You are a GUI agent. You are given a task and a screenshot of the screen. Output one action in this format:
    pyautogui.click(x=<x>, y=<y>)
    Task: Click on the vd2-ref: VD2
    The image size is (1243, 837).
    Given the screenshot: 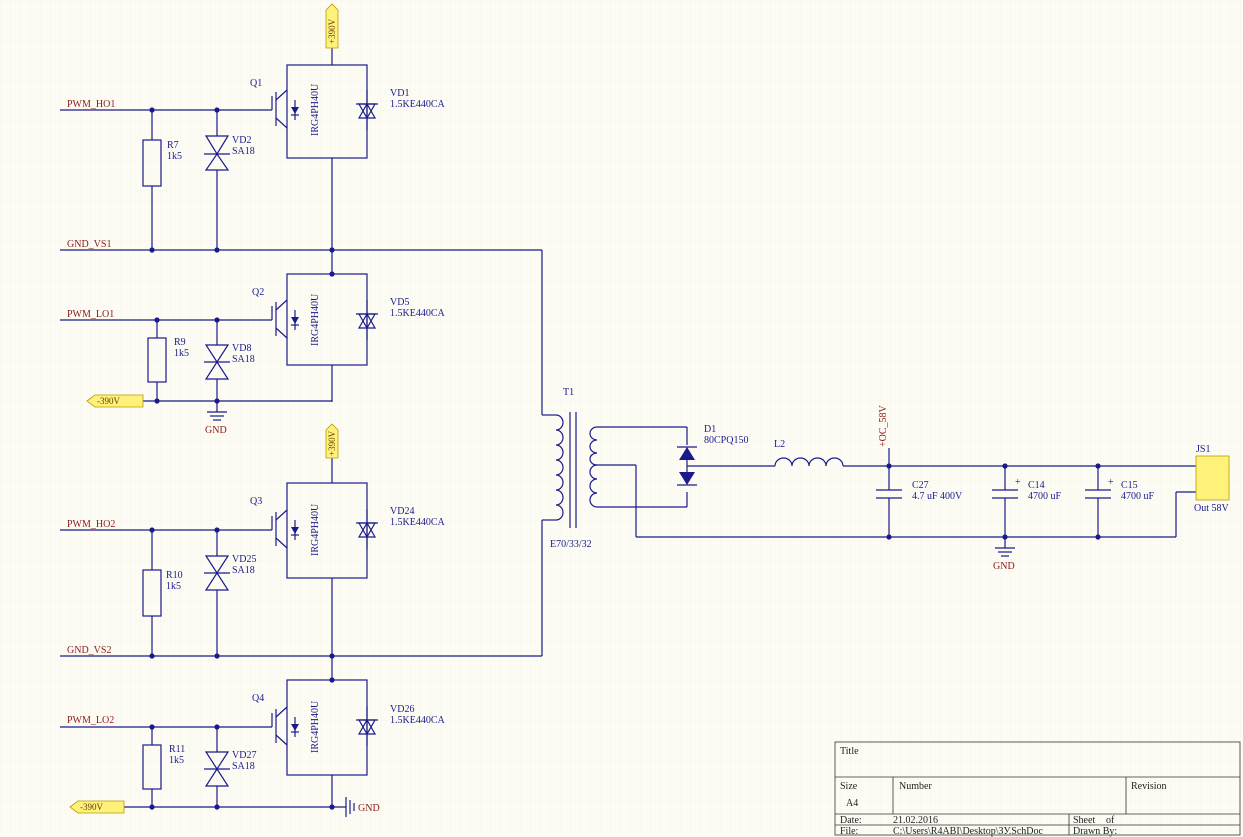 What is the action you would take?
    pyautogui.click(x=241, y=140)
    